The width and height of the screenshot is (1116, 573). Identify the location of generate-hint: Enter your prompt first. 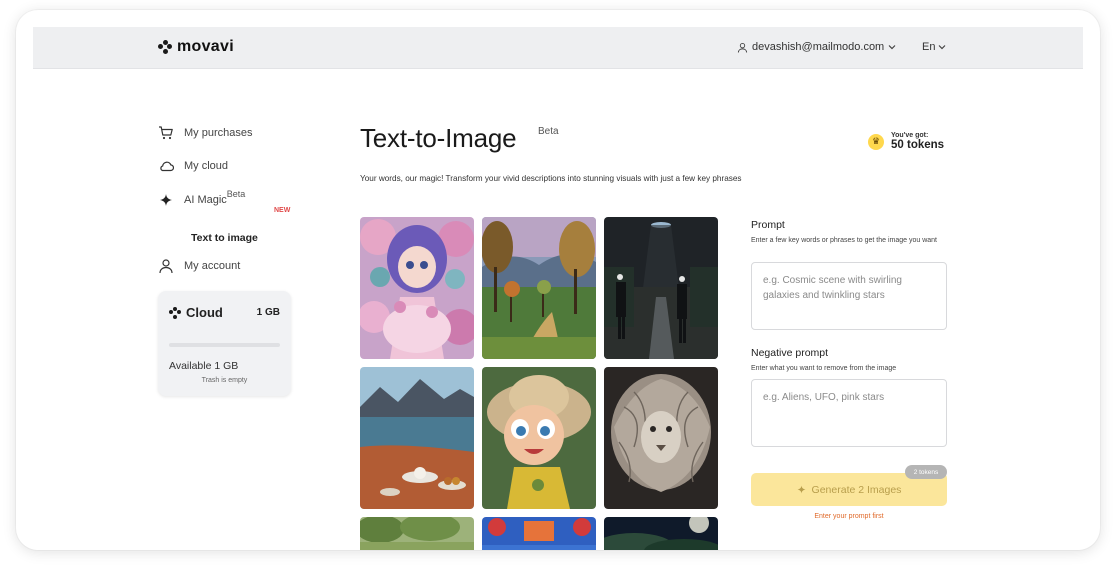
(849, 516).